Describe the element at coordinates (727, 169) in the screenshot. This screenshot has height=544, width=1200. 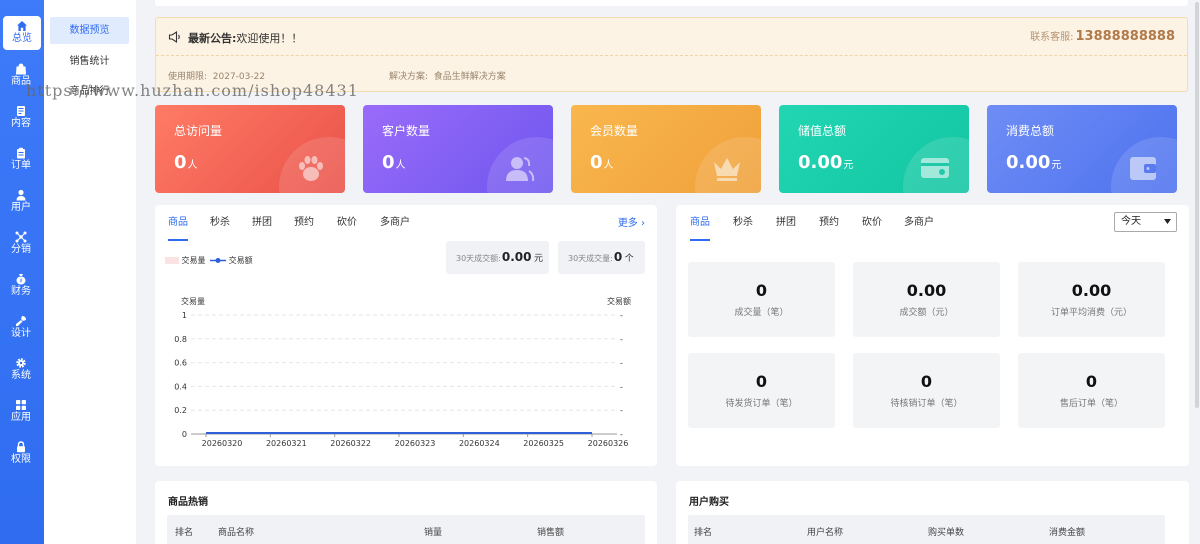
I see `crown-icon` at that location.